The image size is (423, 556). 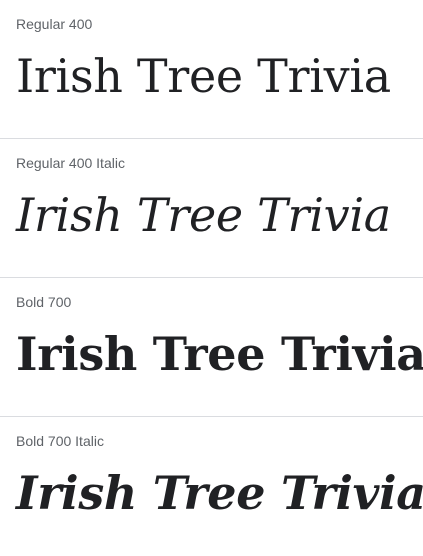 What do you see at coordinates (60, 441) in the screenshot?
I see `style-label: Bold 700 Italic` at bounding box center [60, 441].